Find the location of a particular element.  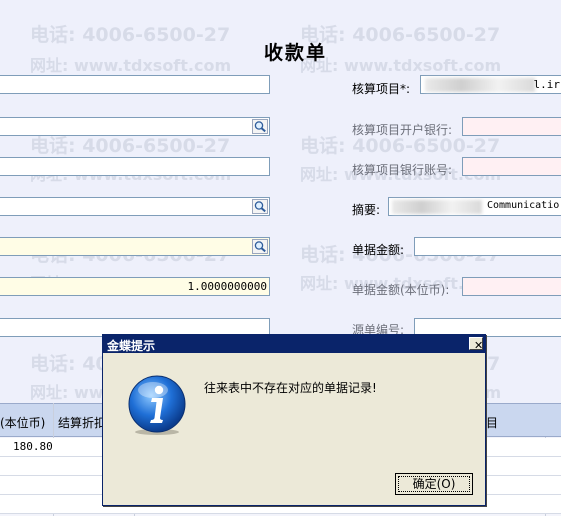

summary-value-tail: Communicatio is located at coordinates (523, 205).